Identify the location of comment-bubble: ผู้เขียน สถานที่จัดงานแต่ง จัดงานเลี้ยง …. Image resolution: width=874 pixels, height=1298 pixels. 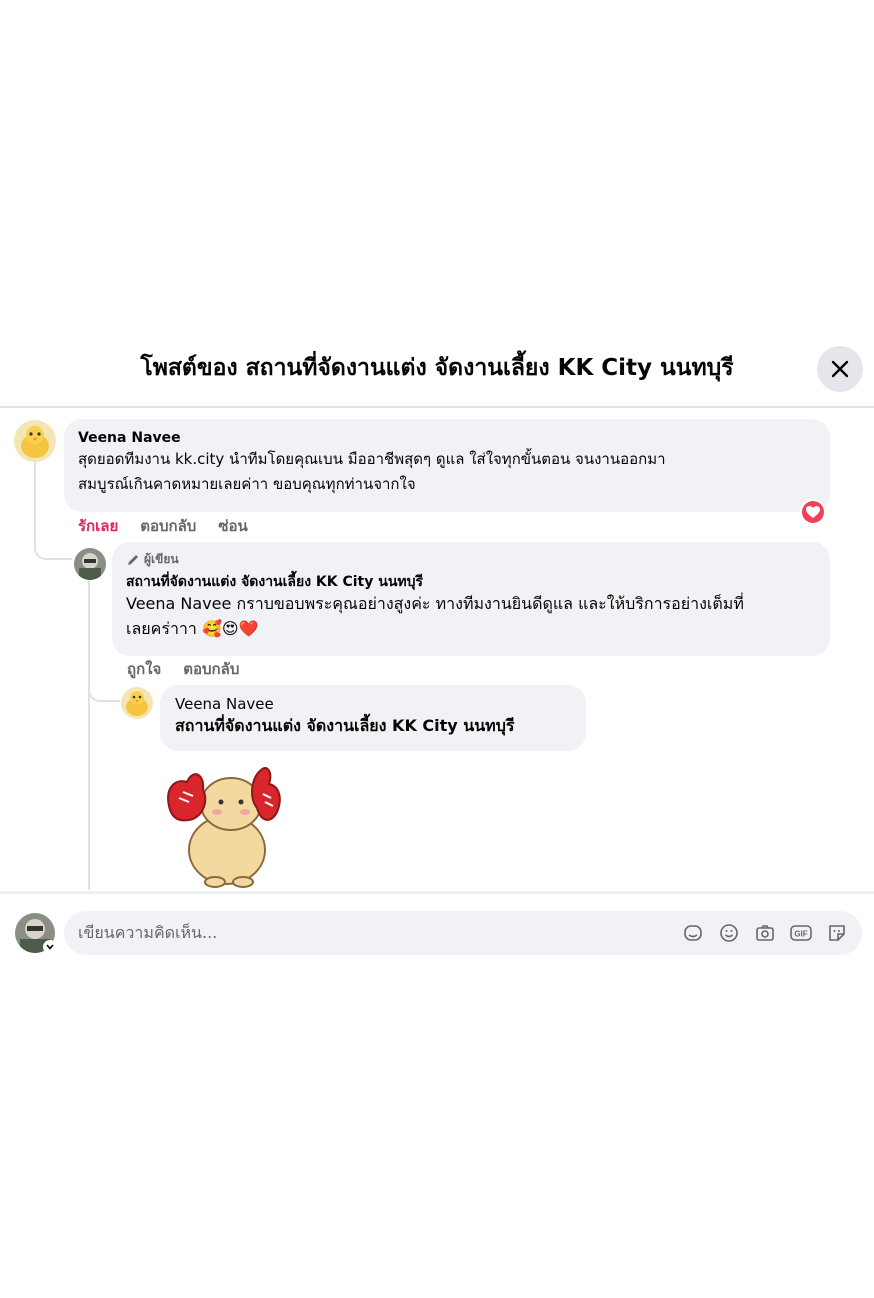
(471, 599).